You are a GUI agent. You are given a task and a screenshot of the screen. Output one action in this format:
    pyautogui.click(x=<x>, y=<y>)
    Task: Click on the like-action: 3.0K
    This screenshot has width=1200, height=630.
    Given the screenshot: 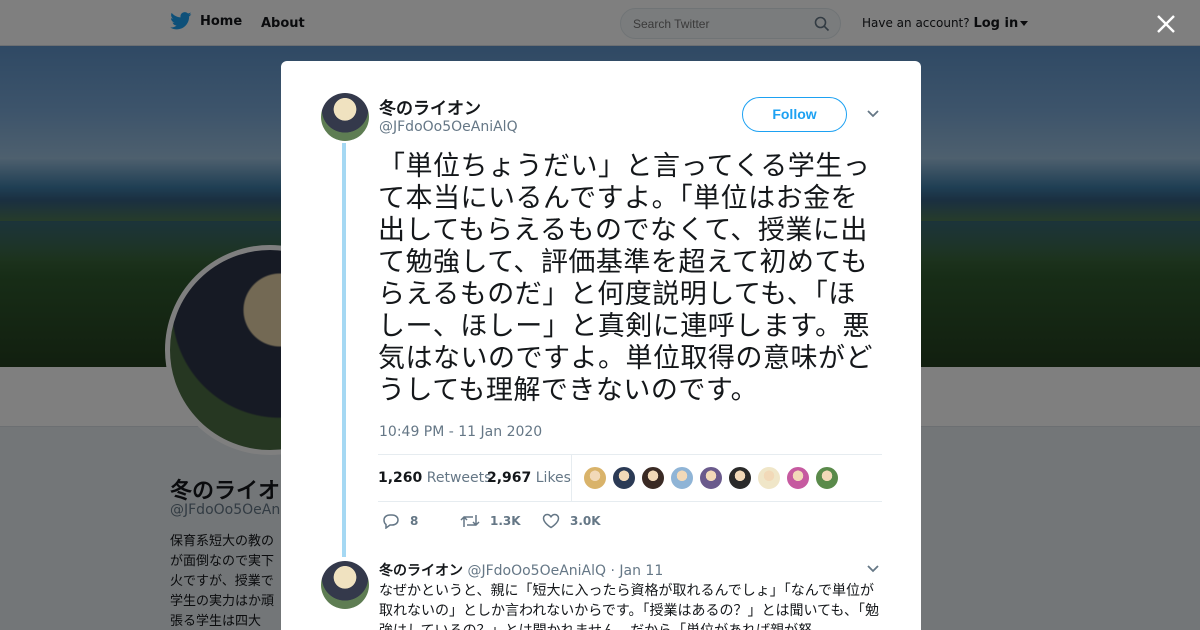 What is the action you would take?
    pyautogui.click(x=571, y=521)
    